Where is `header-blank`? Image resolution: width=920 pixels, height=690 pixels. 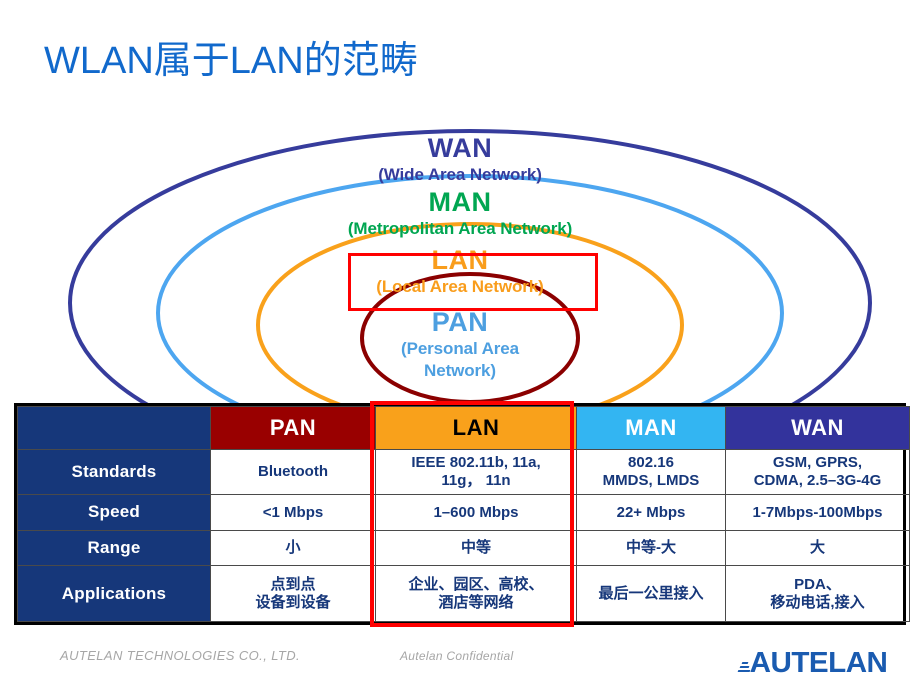 header-blank is located at coordinates (114, 428).